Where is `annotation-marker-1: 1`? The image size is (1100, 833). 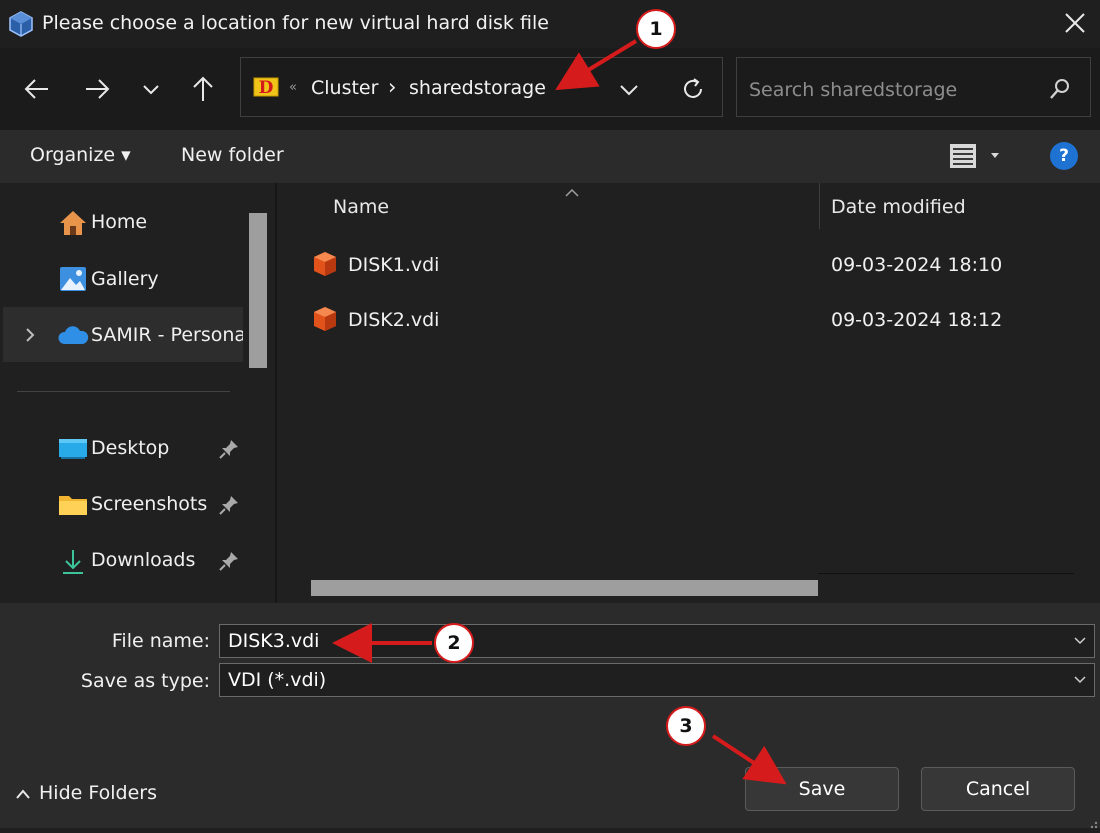
annotation-marker-1: 1 is located at coordinates (656, 29).